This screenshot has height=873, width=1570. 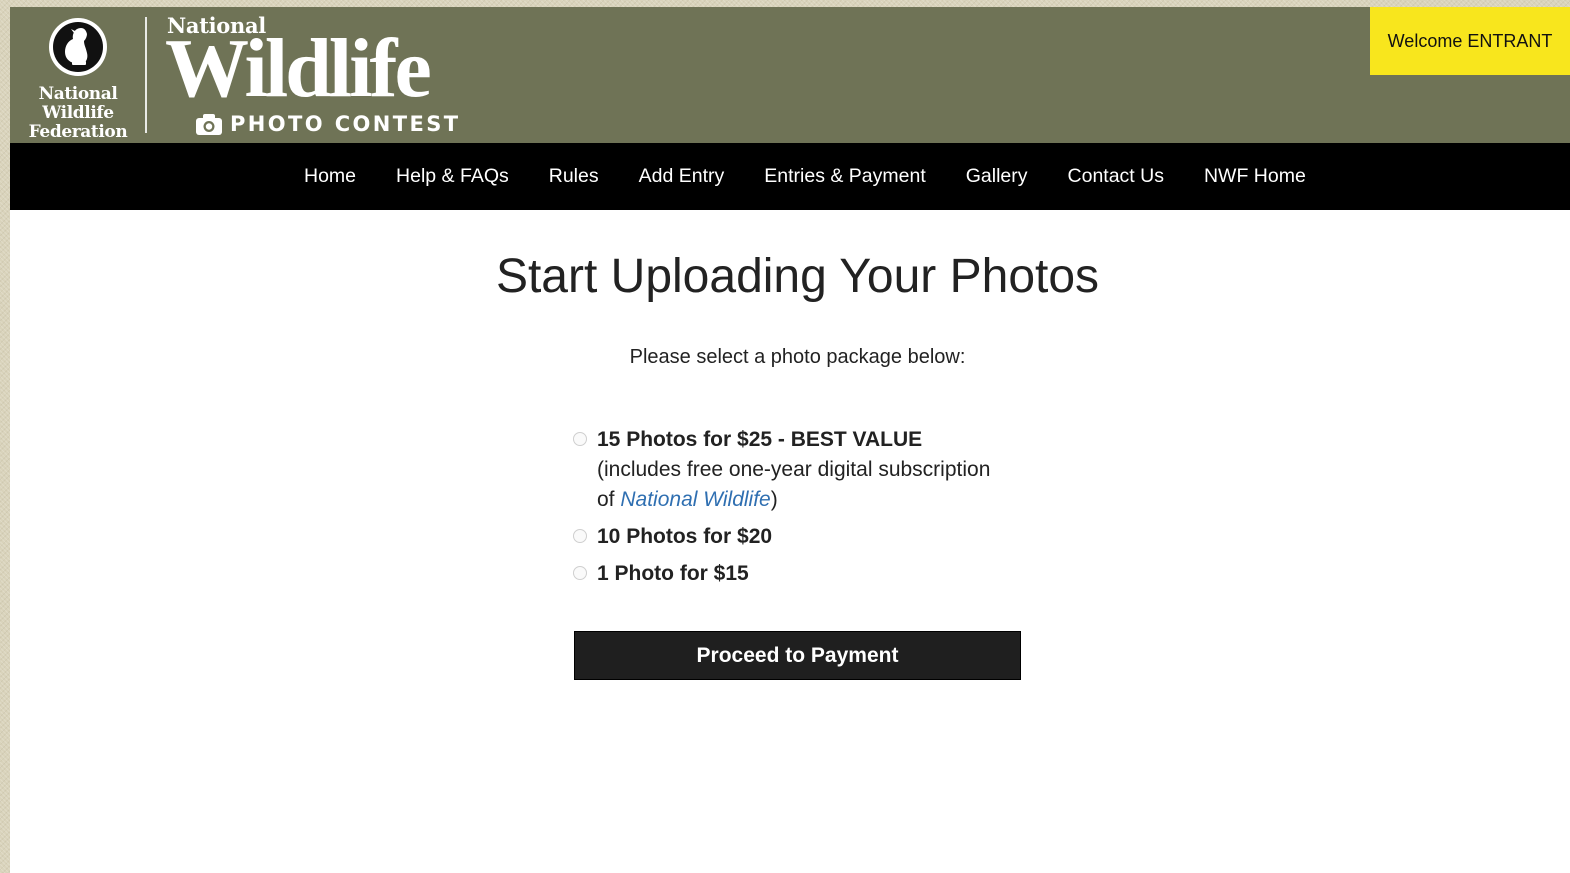 What do you see at coordinates (673, 573) in the screenshot?
I see `package-label: 1 Photo for $15` at bounding box center [673, 573].